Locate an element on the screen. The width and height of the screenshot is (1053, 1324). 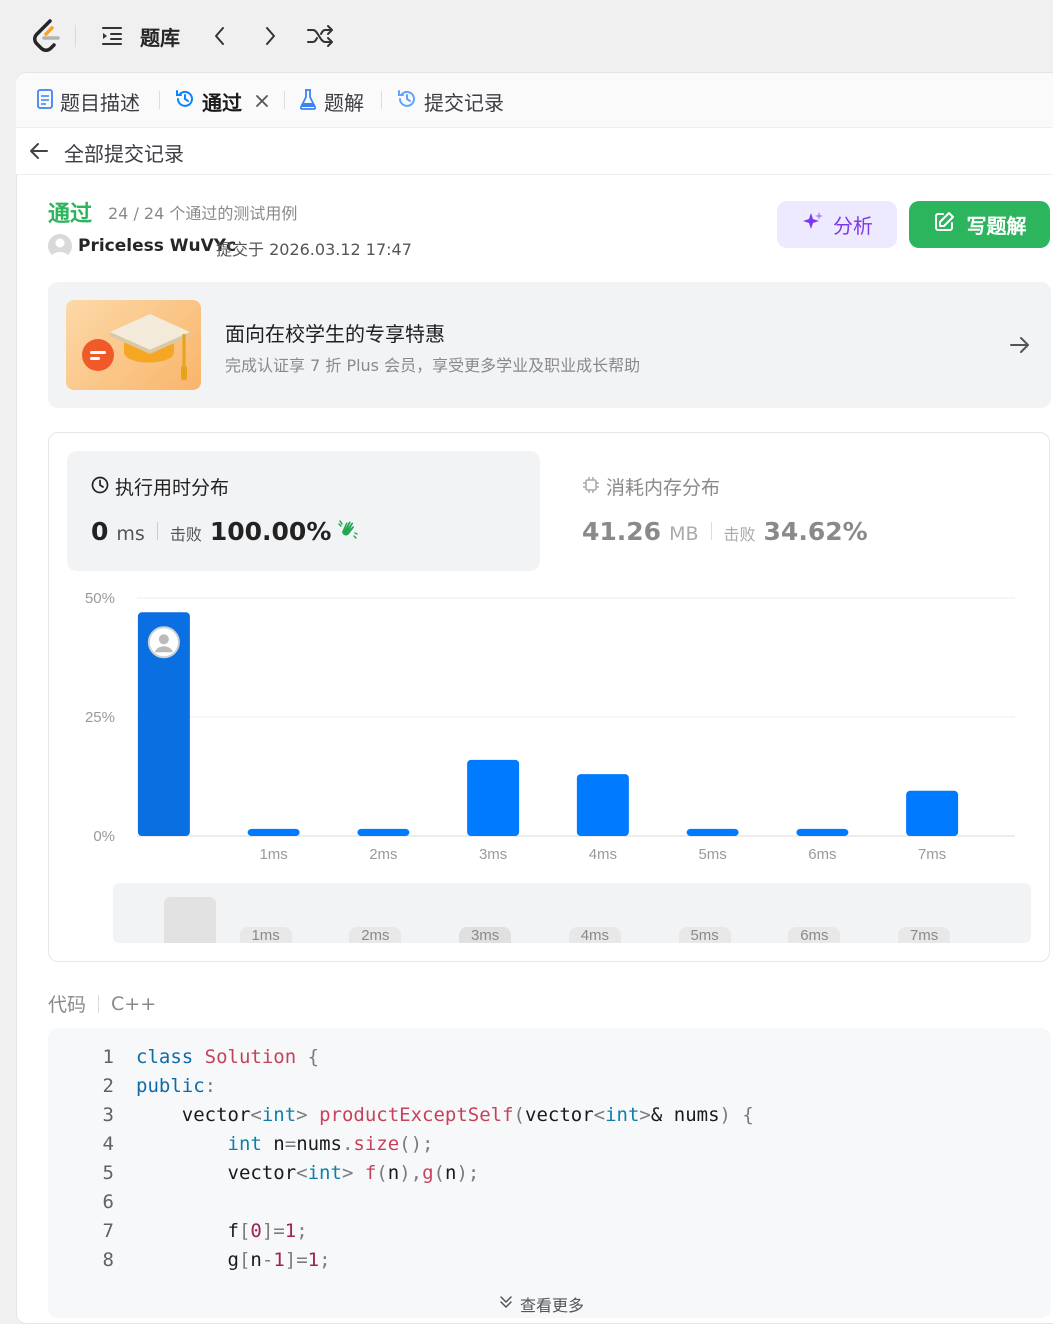
code-label: 代码 is located at coordinates (67, 1005).